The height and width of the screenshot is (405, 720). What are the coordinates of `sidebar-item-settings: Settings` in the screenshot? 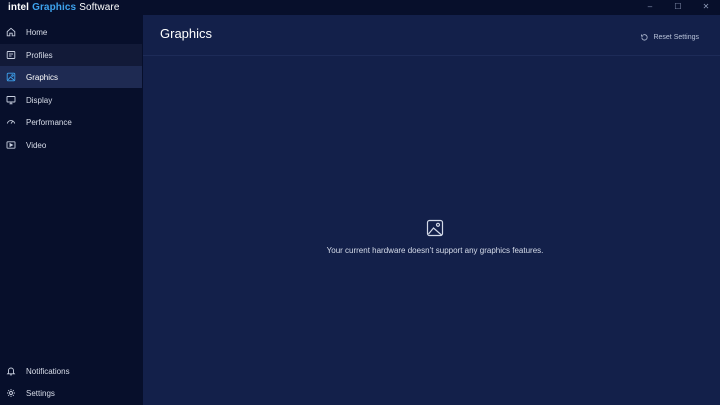 It's located at (71, 393).